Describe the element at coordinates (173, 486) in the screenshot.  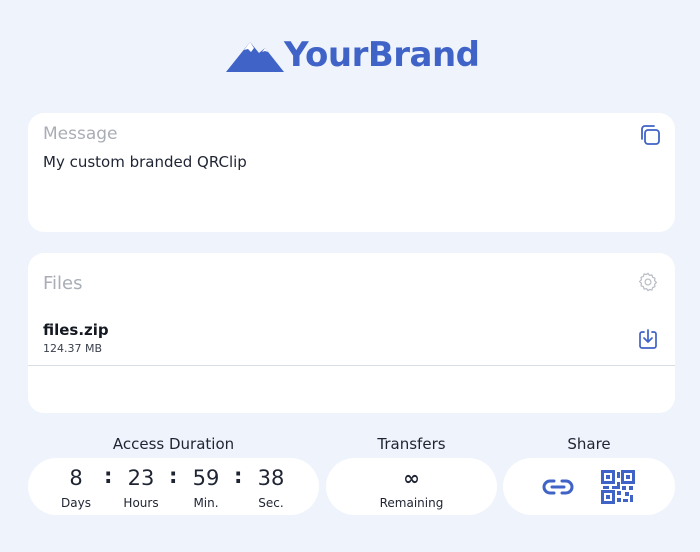
I see `access-duration-panel: 8 Days : 23 Hours : 59 Min. : 38 Sec.` at that location.